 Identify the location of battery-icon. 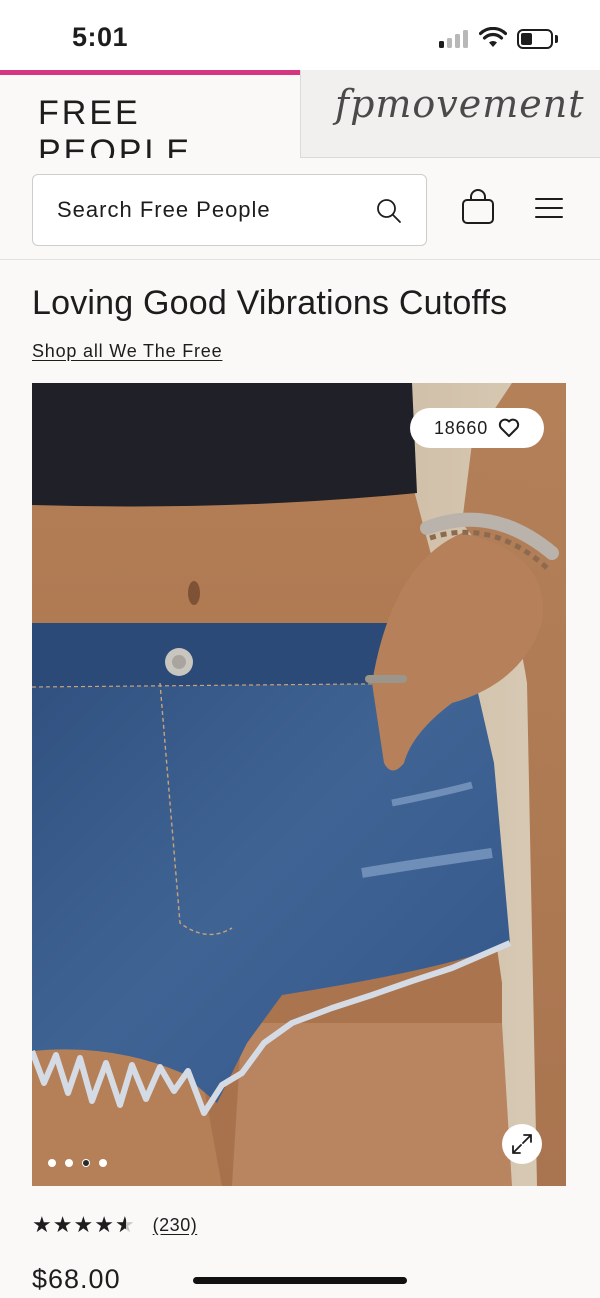
(535, 39).